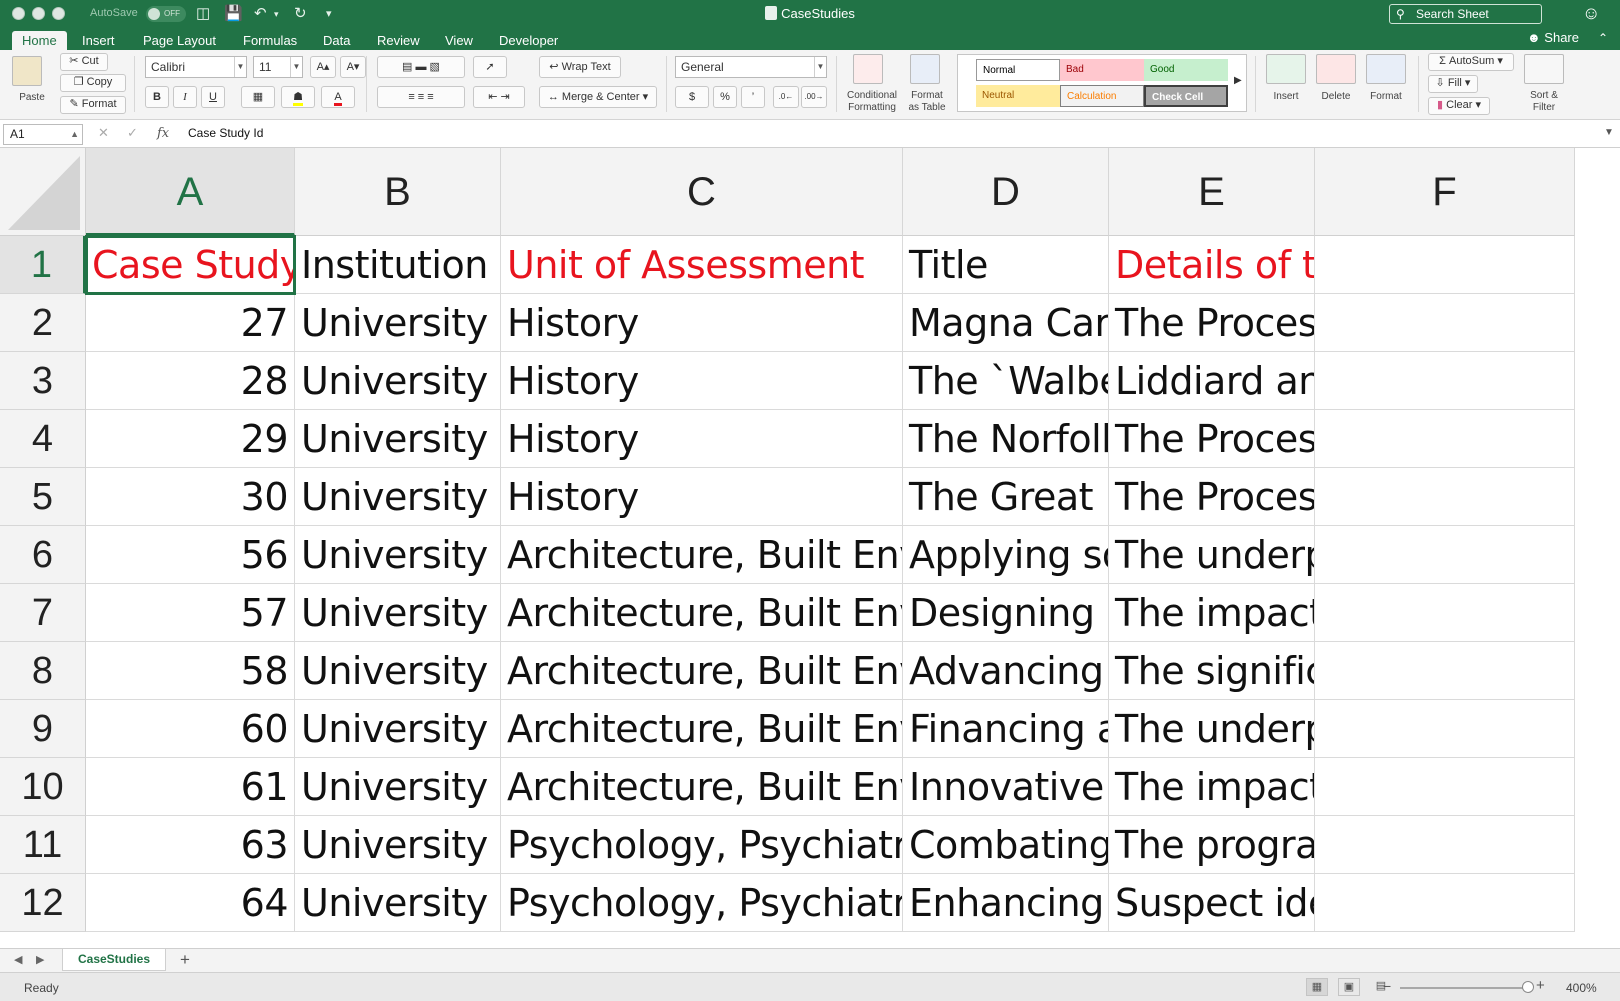  Describe the element at coordinates (1212, 439) in the screenshot. I see `cell-e4: The Process: The project be` at that location.